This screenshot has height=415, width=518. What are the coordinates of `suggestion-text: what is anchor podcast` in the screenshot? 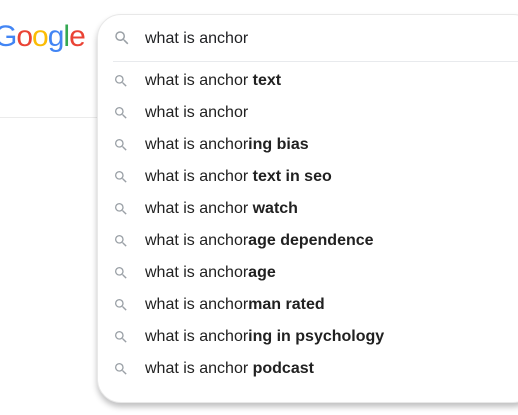 It's located at (229, 369).